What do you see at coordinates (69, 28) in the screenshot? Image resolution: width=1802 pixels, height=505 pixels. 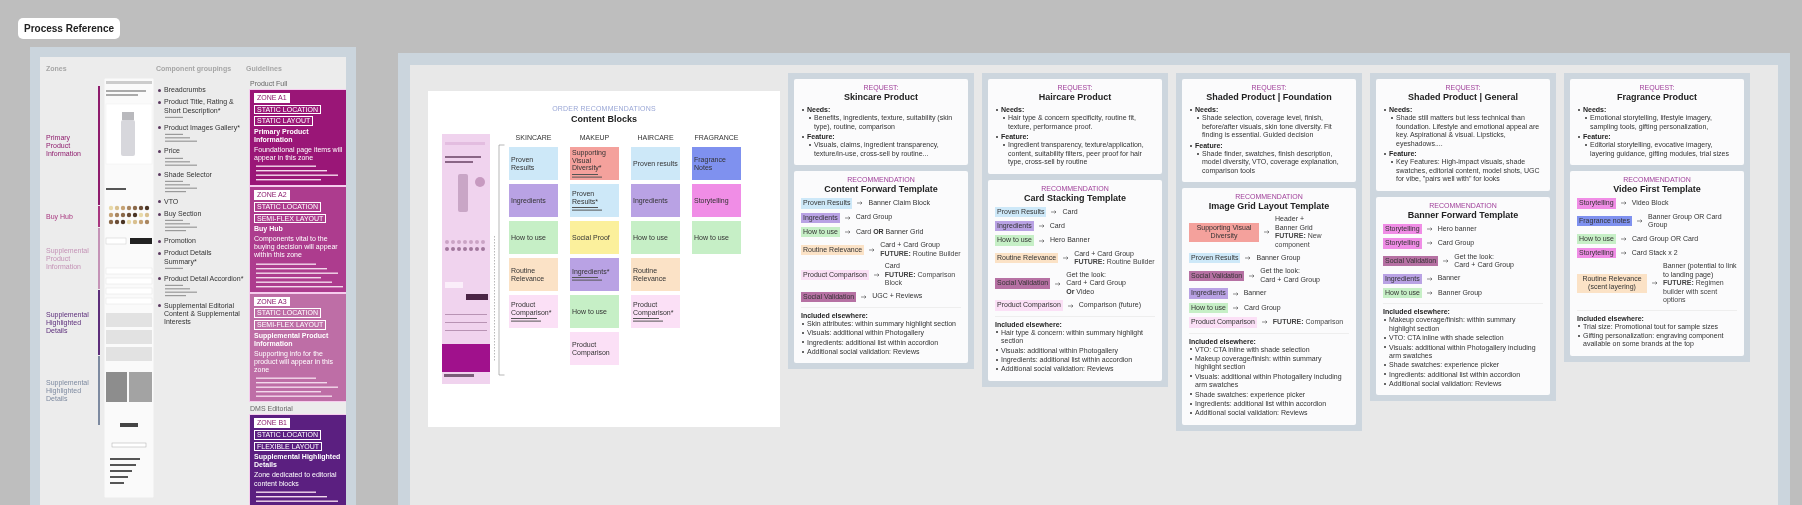 I see `page-title: Process Reference` at bounding box center [69, 28].